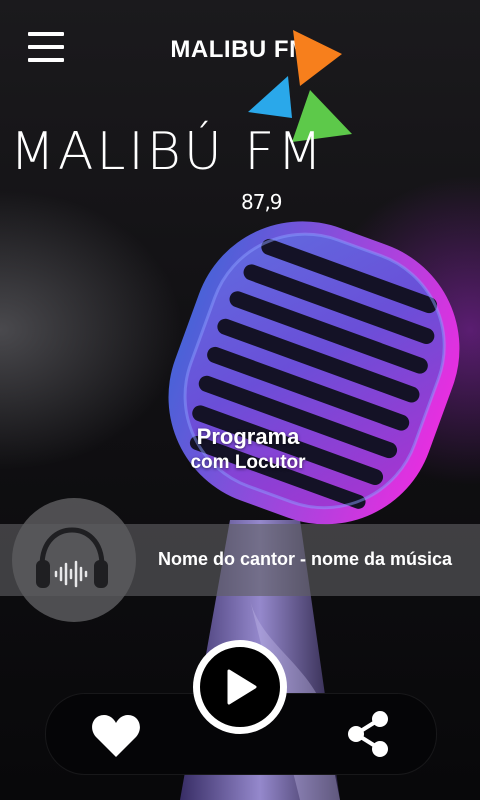  I want to click on share-icon, so click(368, 734).